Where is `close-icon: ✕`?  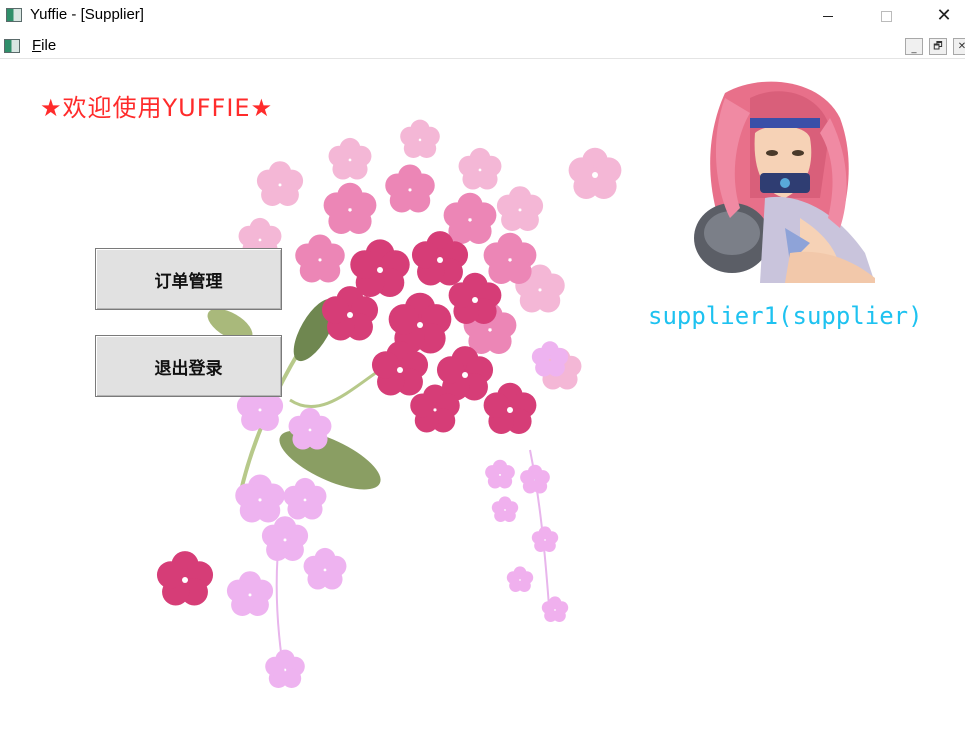 close-icon: ✕ is located at coordinates (944, 15).